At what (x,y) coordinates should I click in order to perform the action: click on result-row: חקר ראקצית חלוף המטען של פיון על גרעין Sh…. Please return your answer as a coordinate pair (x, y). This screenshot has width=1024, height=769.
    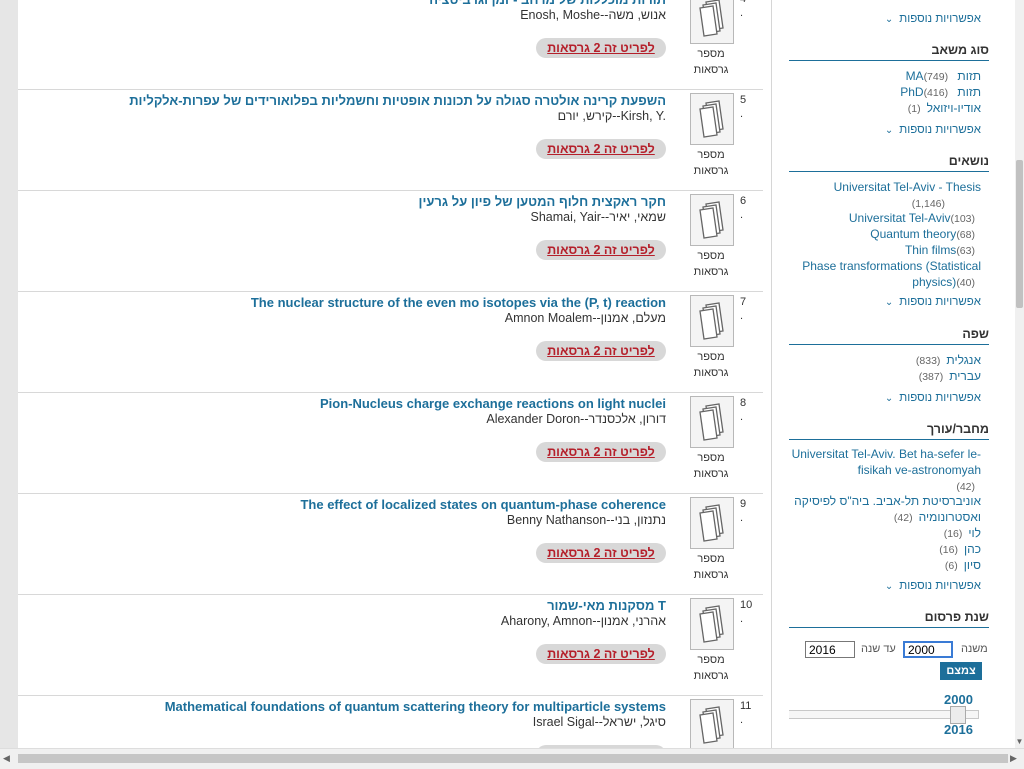
    Looking at the image, I should click on (390, 241).